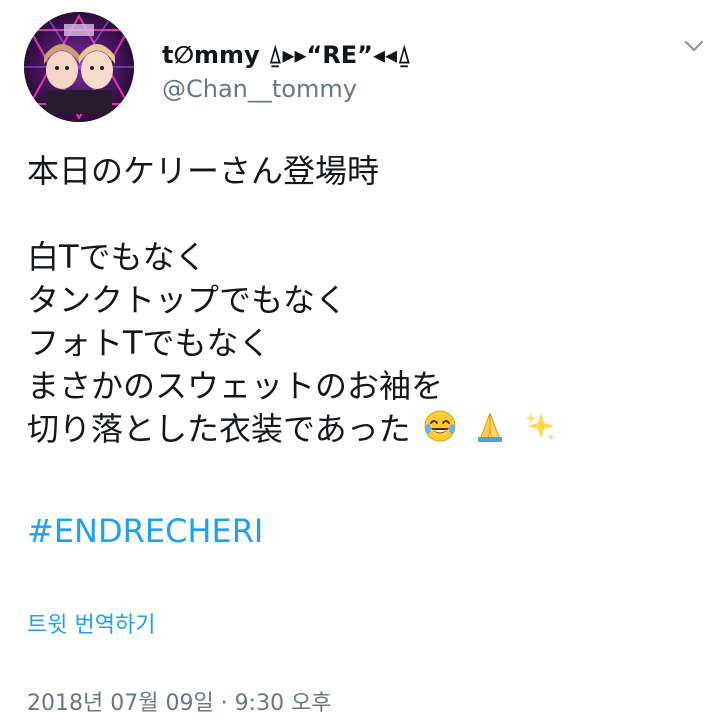 This screenshot has width=720, height=722. What do you see at coordinates (440, 431) in the screenshot?
I see `tears-of-joy-emoji` at bounding box center [440, 431].